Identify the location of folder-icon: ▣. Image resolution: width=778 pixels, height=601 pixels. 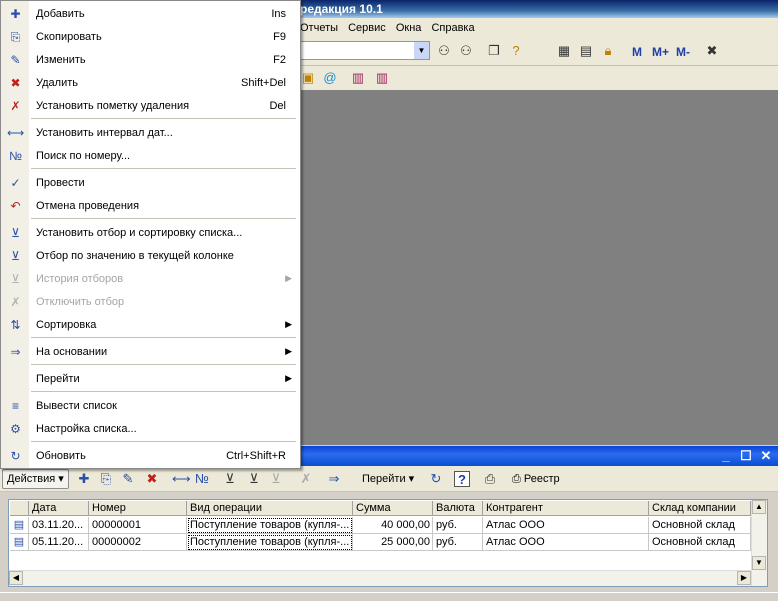
(308, 78).